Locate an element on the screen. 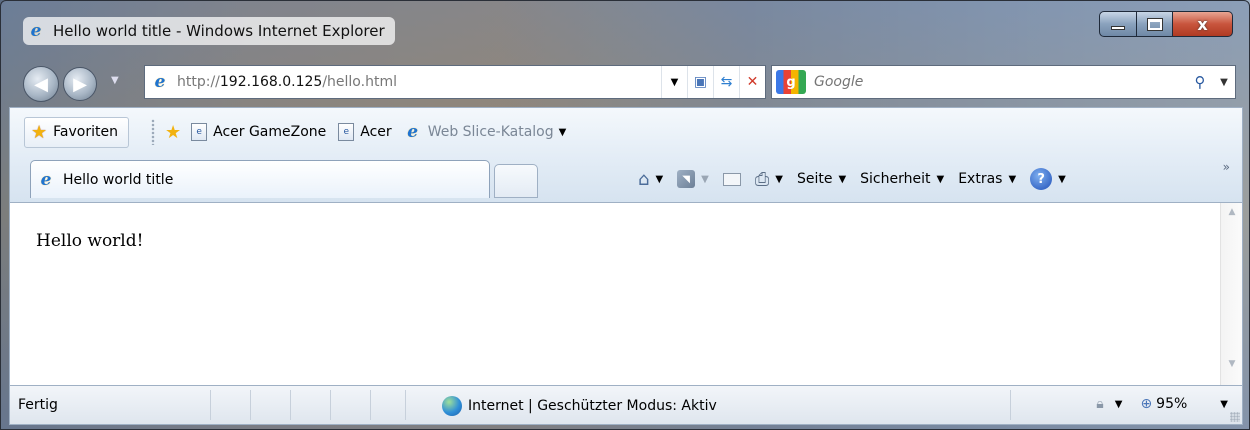  window-controls: x is located at coordinates (1166, 24).